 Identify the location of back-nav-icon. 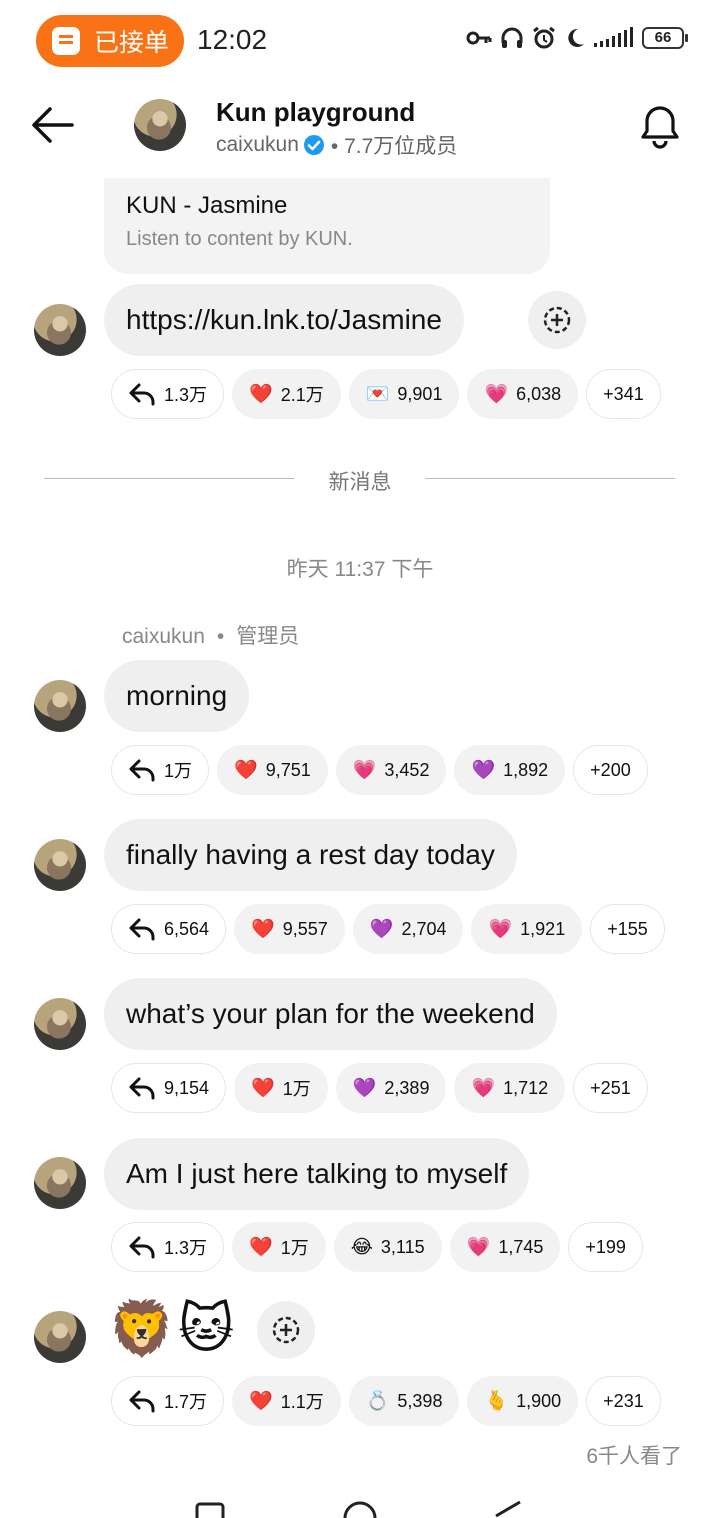
(508, 1509).